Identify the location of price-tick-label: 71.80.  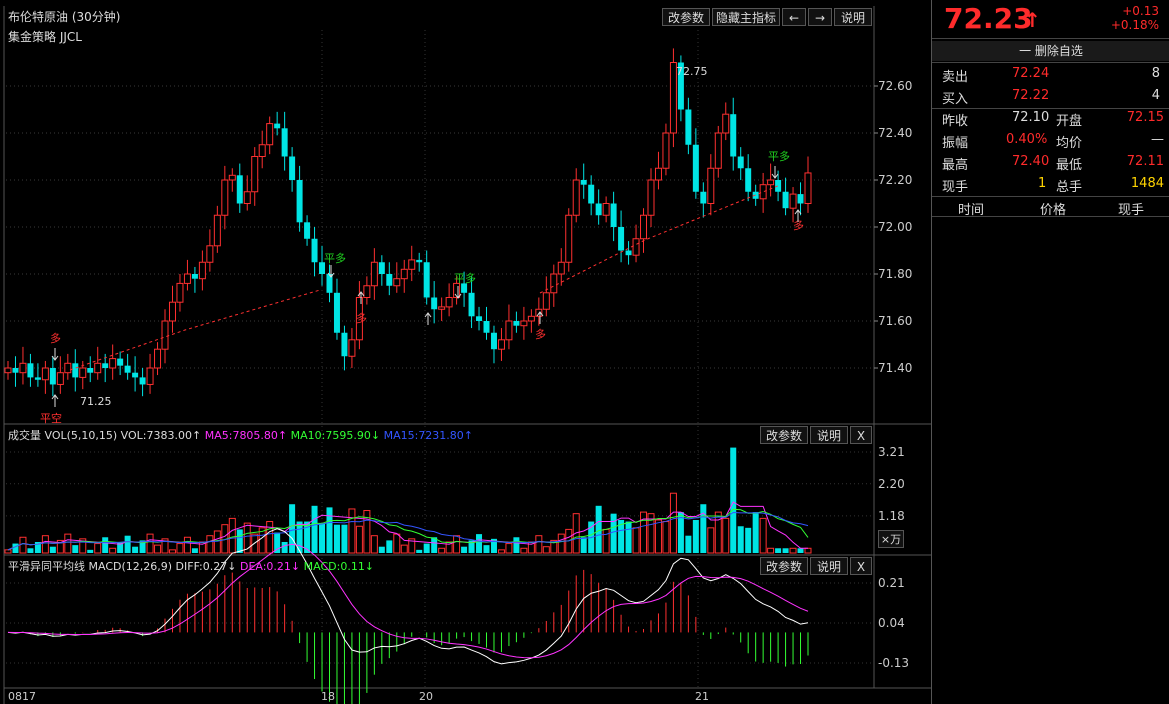
(895, 274).